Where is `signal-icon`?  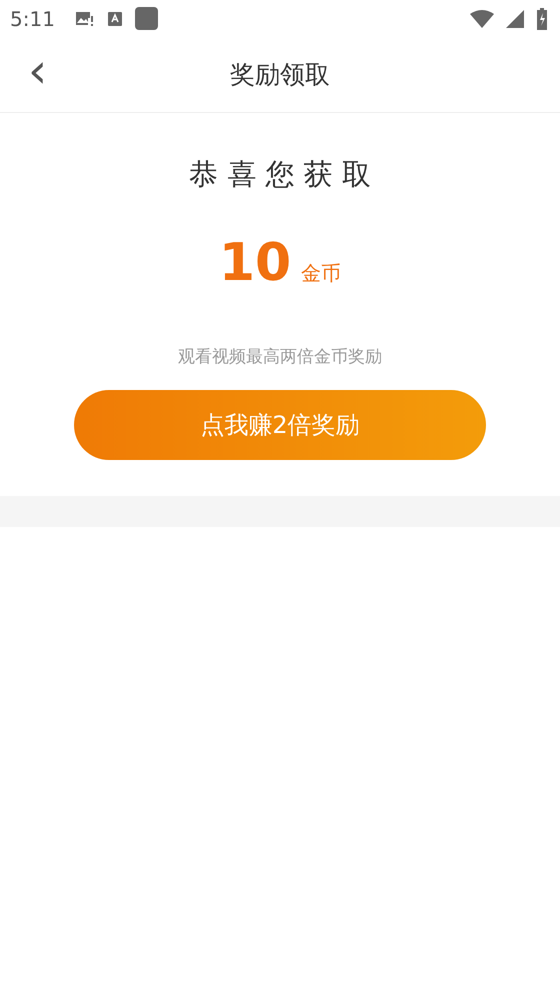 signal-icon is located at coordinates (515, 19).